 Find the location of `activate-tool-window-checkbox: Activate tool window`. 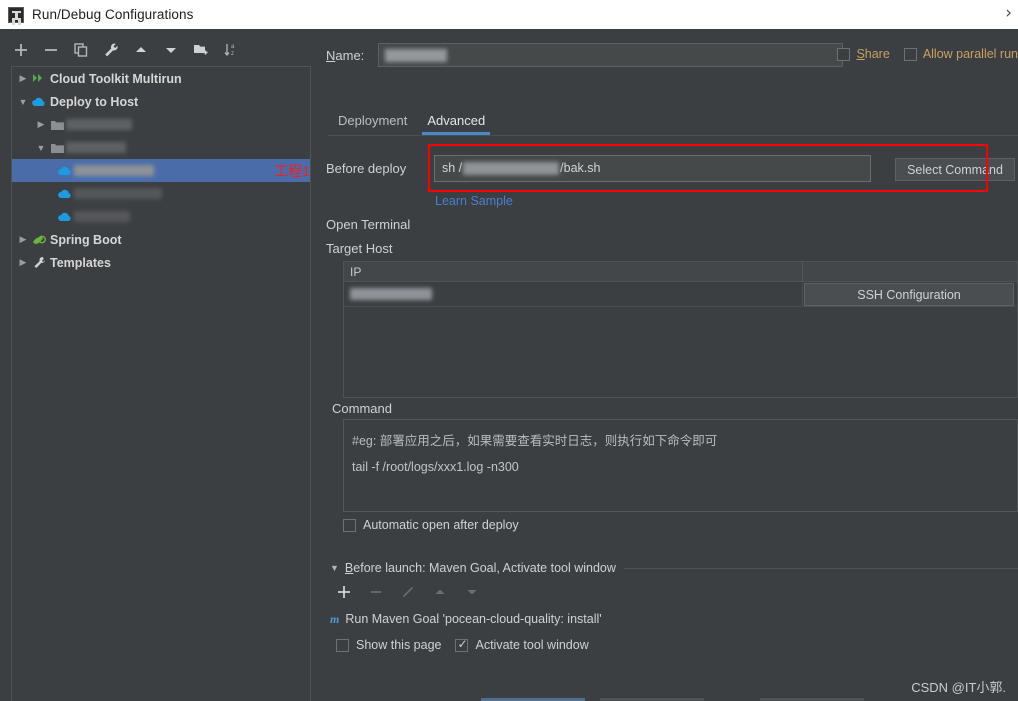

activate-tool-window-checkbox: Activate tool window is located at coordinates (522, 644).